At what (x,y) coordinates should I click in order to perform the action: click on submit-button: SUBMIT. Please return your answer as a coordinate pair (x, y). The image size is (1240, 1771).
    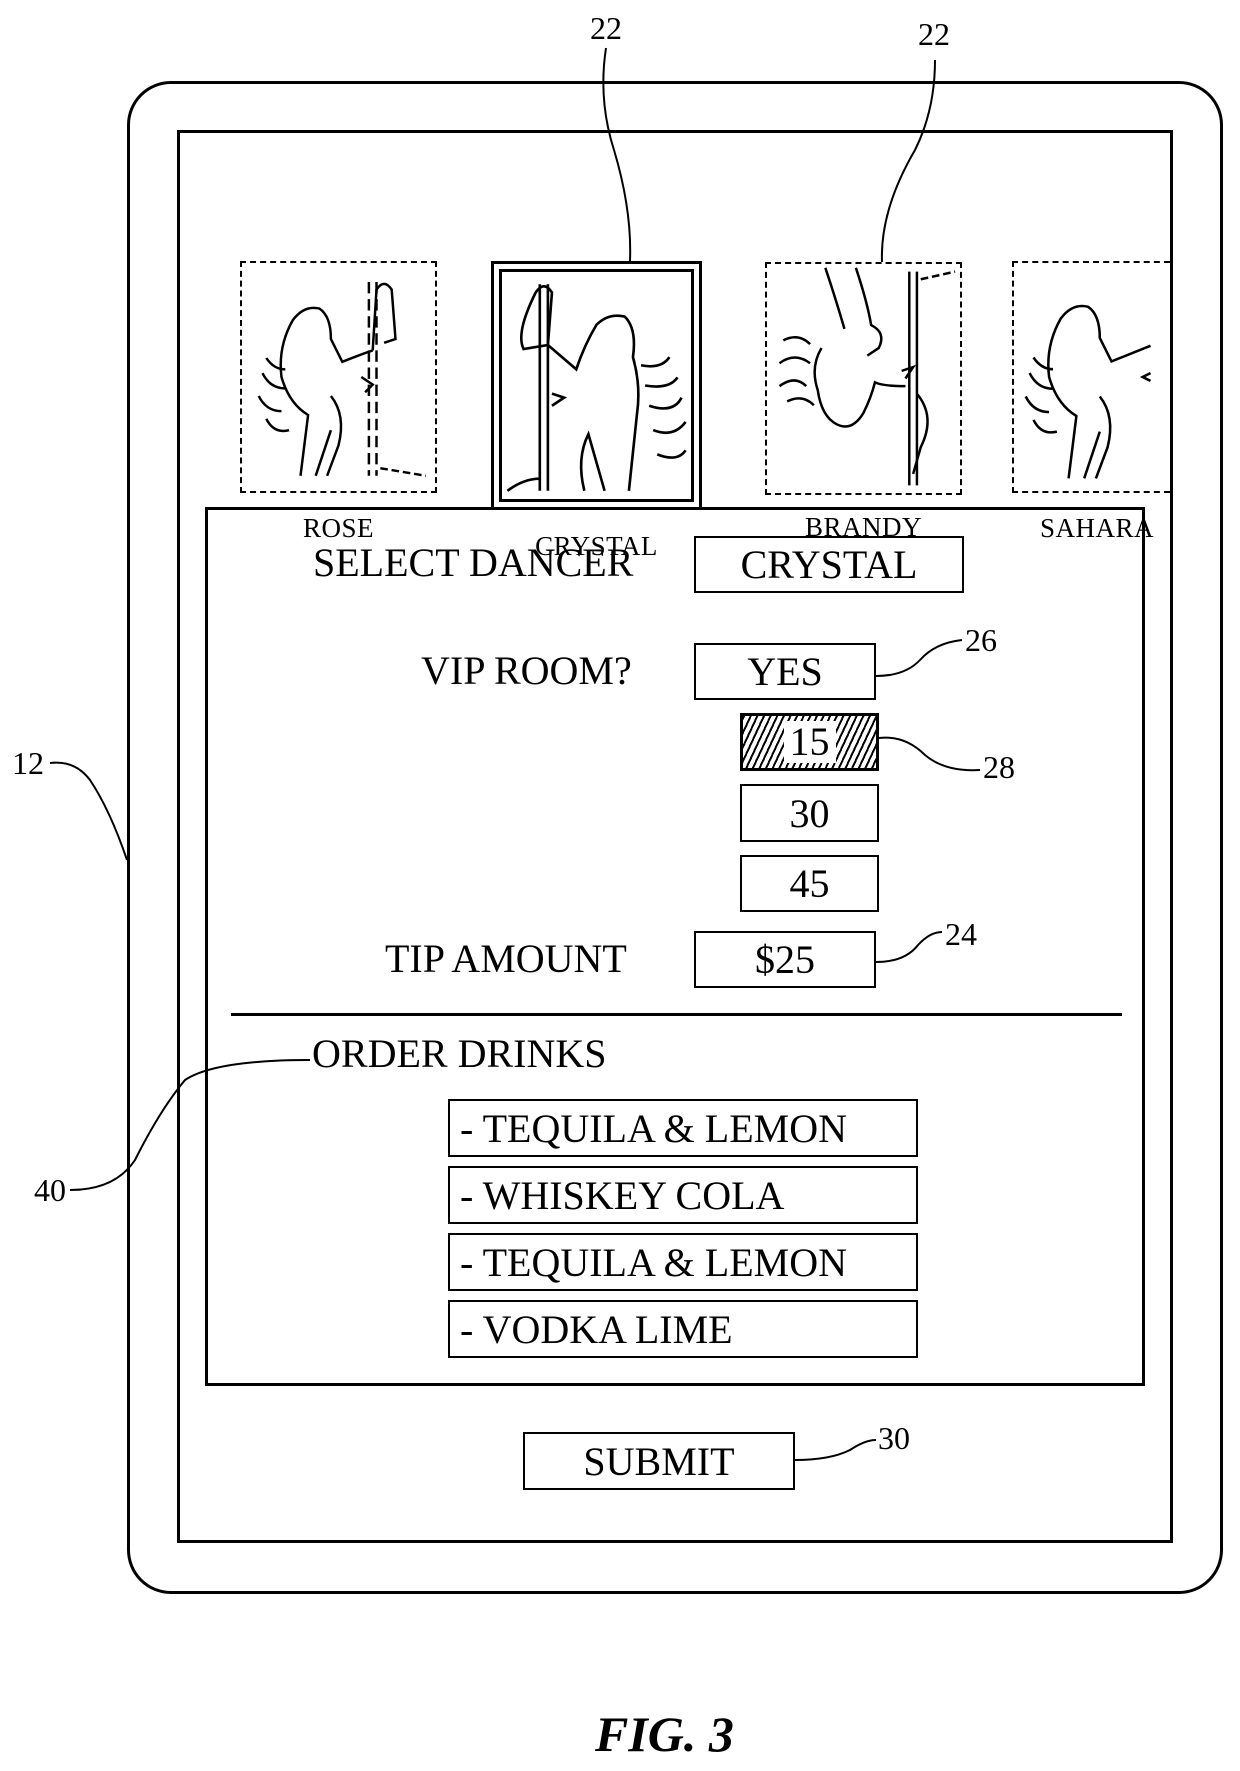
    Looking at the image, I should click on (659, 1461).